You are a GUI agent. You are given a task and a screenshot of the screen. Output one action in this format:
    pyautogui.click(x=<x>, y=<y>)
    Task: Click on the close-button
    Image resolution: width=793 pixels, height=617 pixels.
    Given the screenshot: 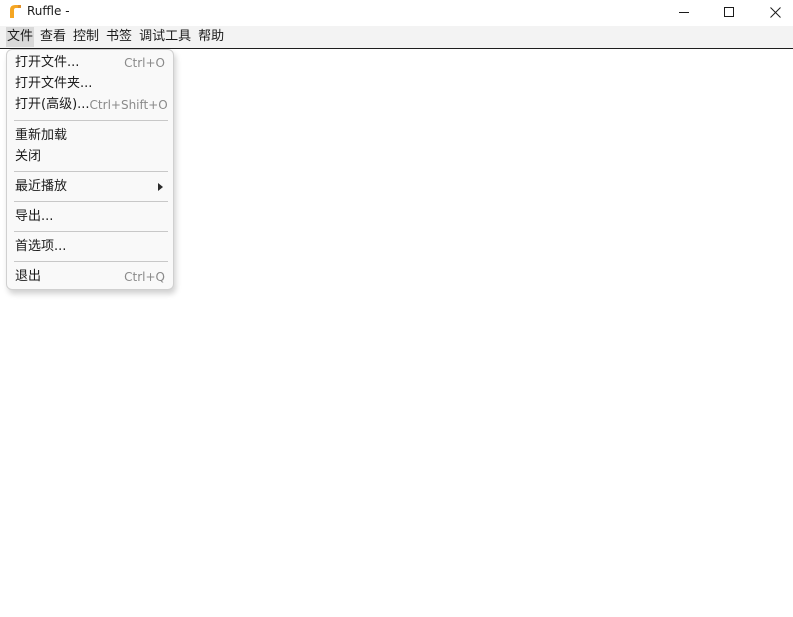 What is the action you would take?
    pyautogui.click(x=772, y=12)
    